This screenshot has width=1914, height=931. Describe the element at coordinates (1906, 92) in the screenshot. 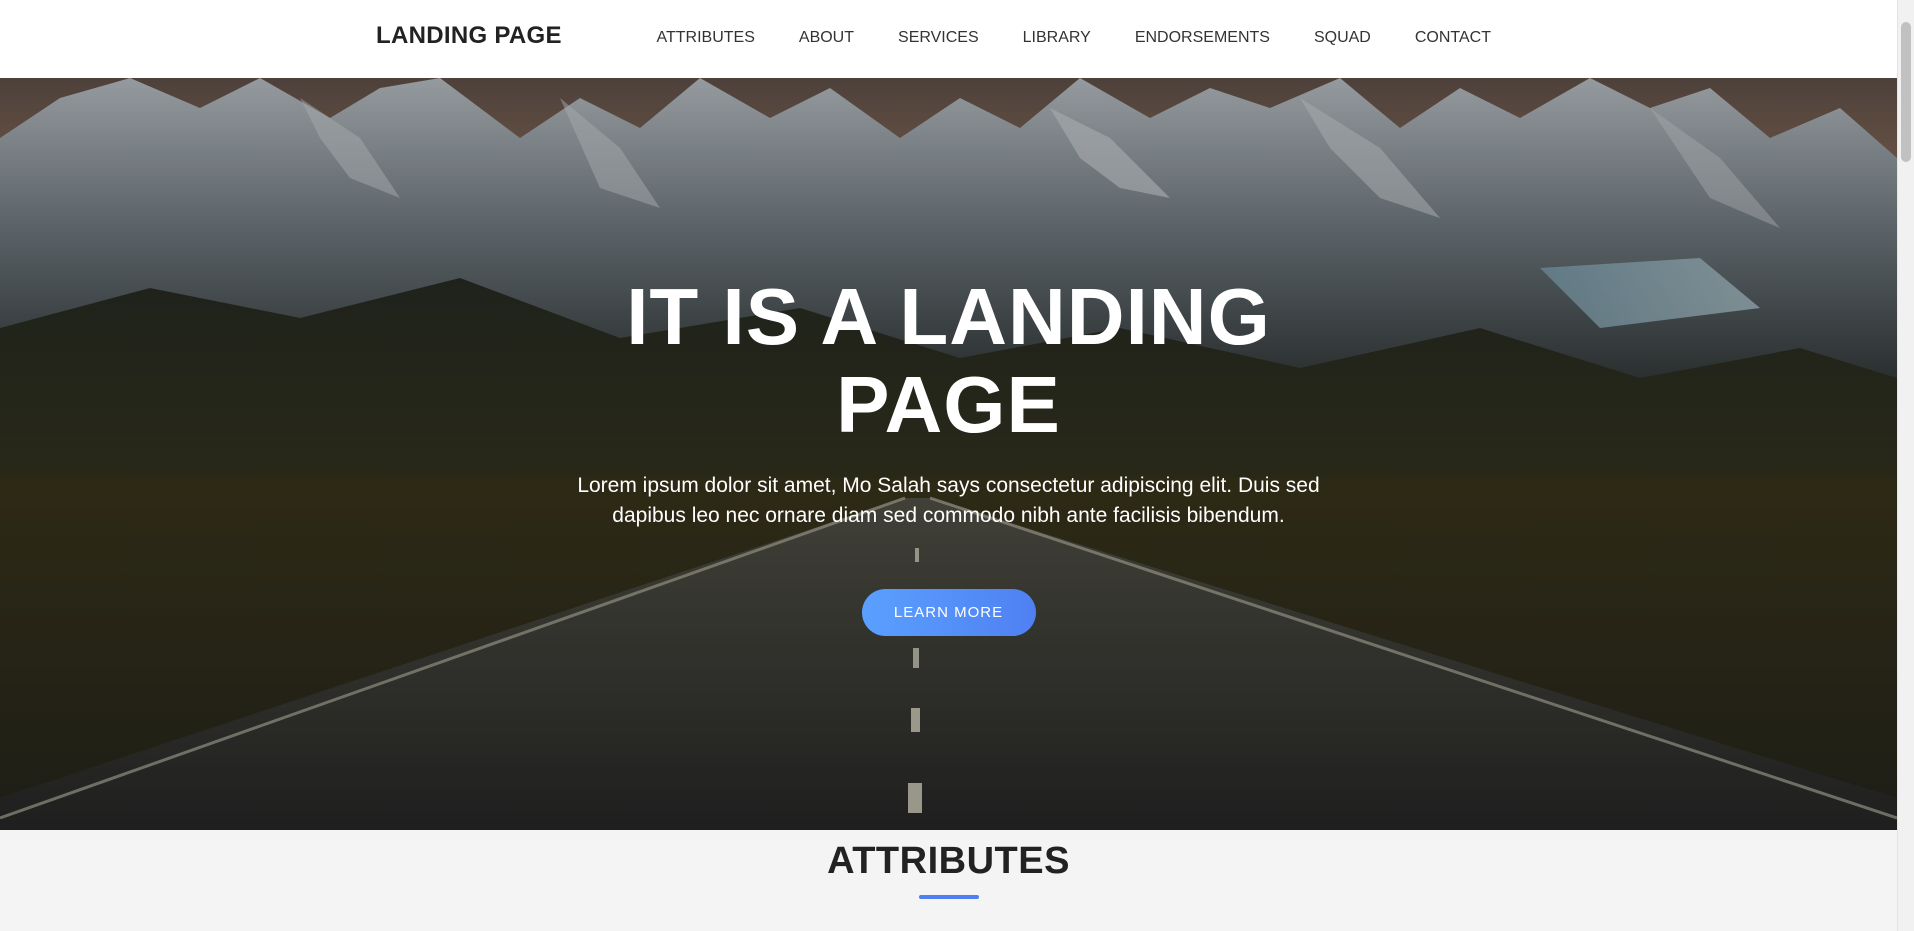

I see `scrollbar-thumb` at that location.